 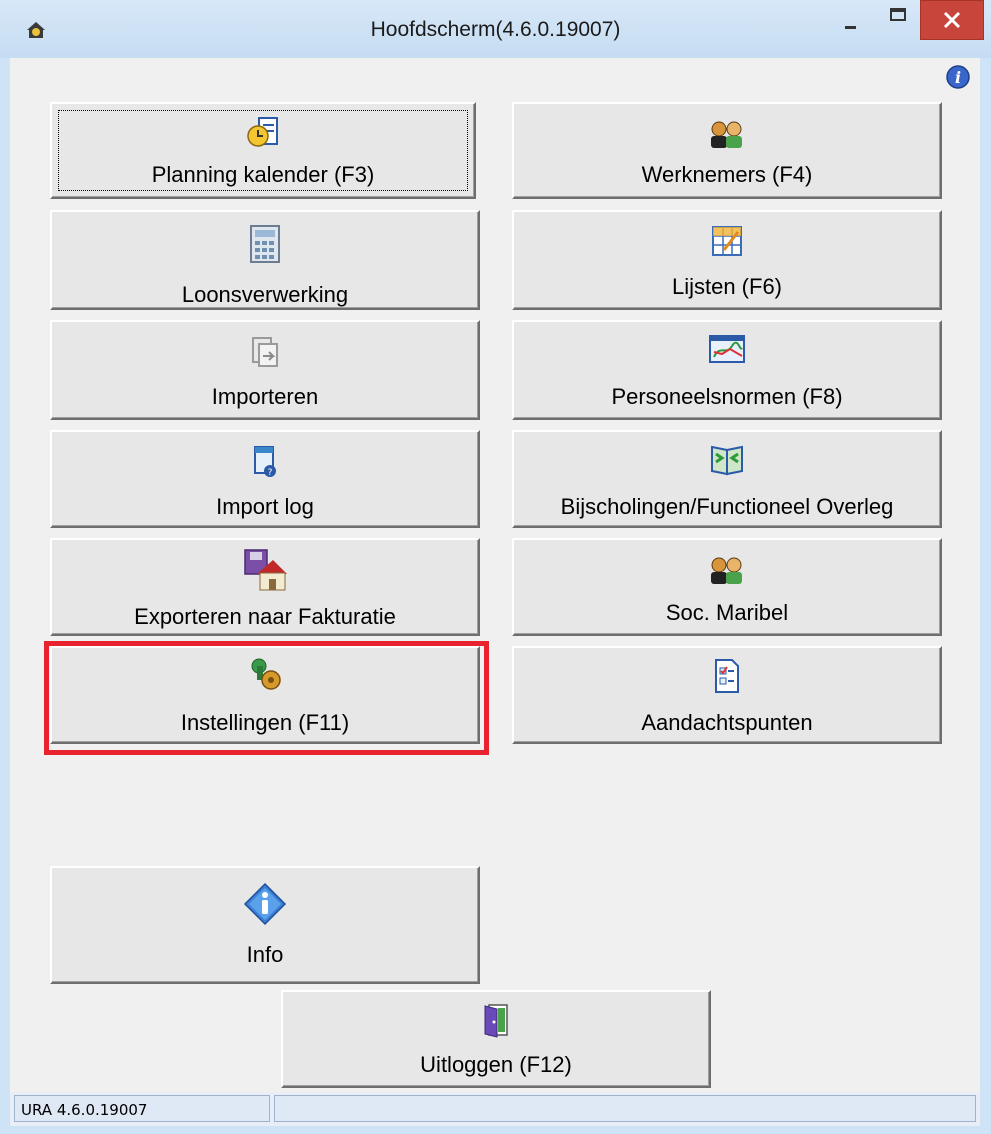 What do you see at coordinates (265, 570) in the screenshot?
I see `export-house-icon` at bounding box center [265, 570].